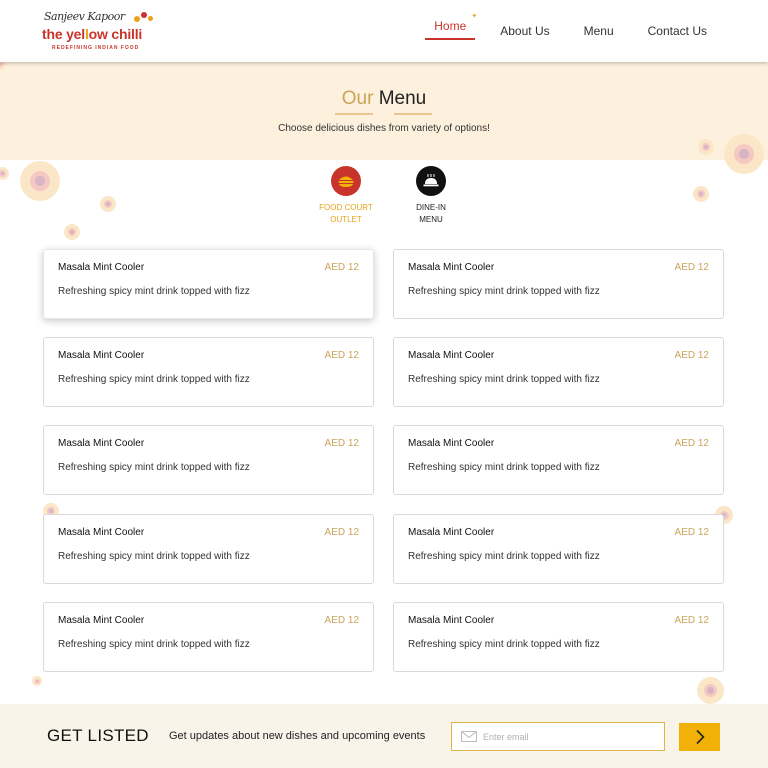  What do you see at coordinates (346, 181) in the screenshot?
I see `burger-icon` at bounding box center [346, 181].